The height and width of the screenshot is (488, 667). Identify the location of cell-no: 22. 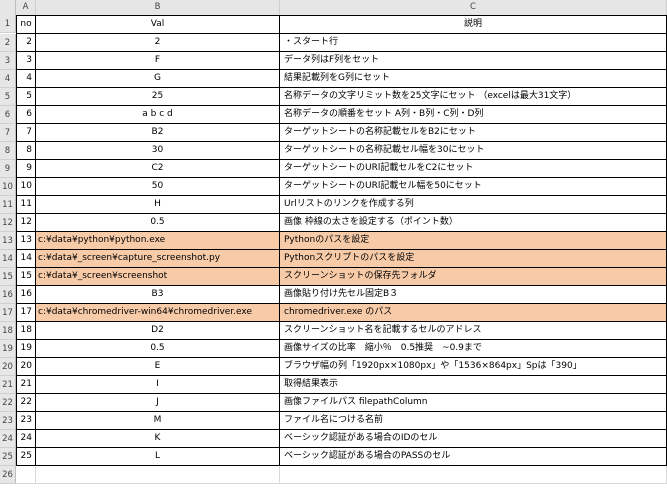
(26, 403).